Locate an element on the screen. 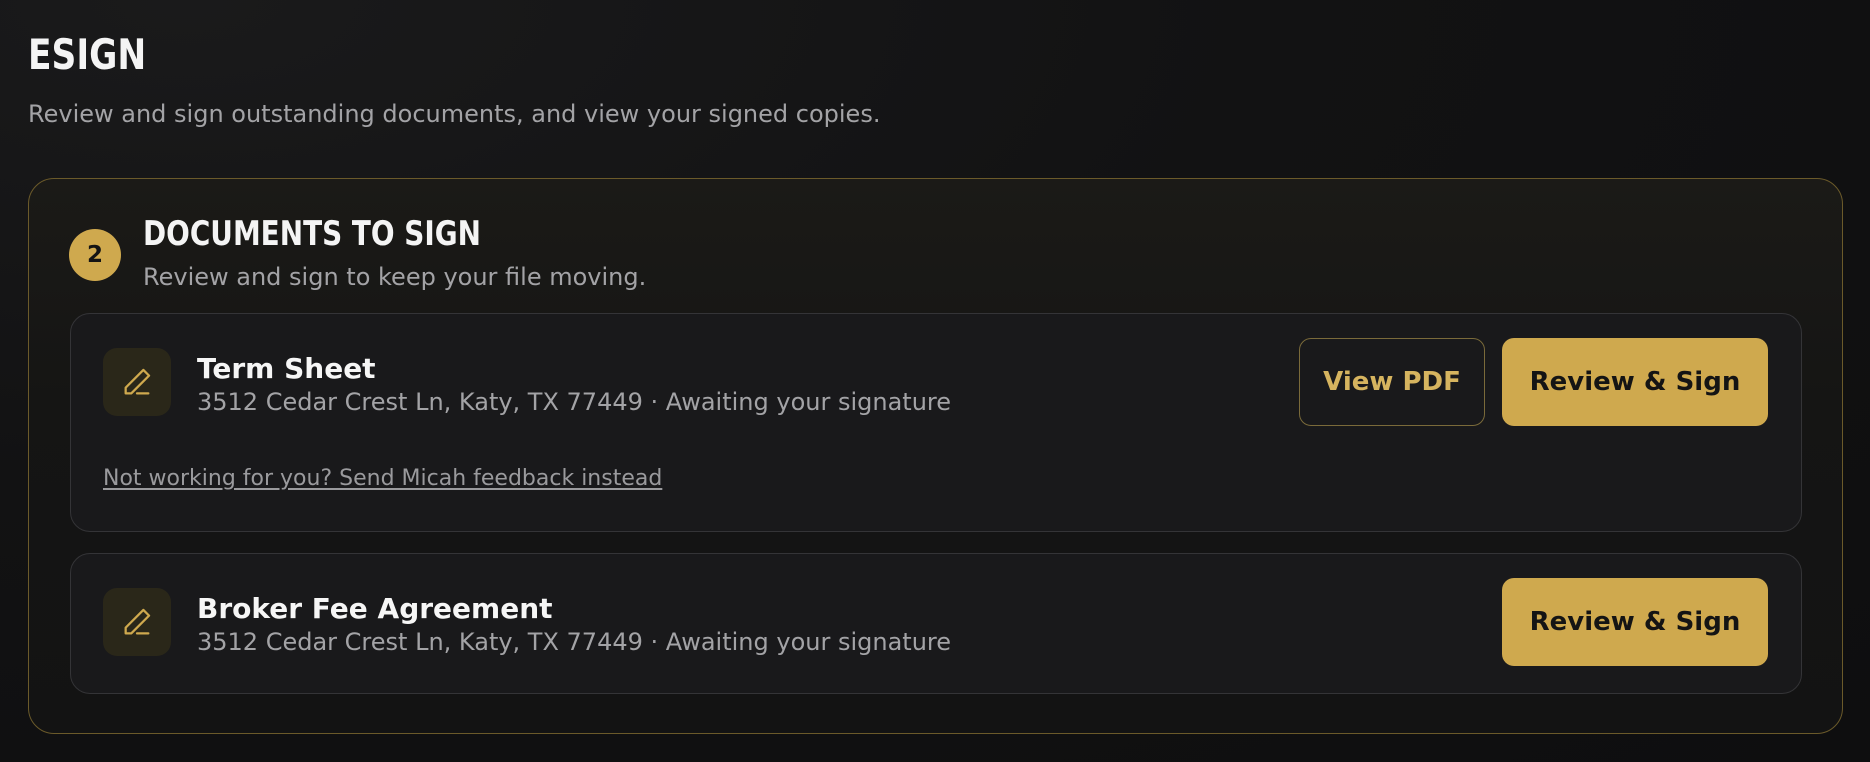  document-title: Term Sheet is located at coordinates (286, 368).